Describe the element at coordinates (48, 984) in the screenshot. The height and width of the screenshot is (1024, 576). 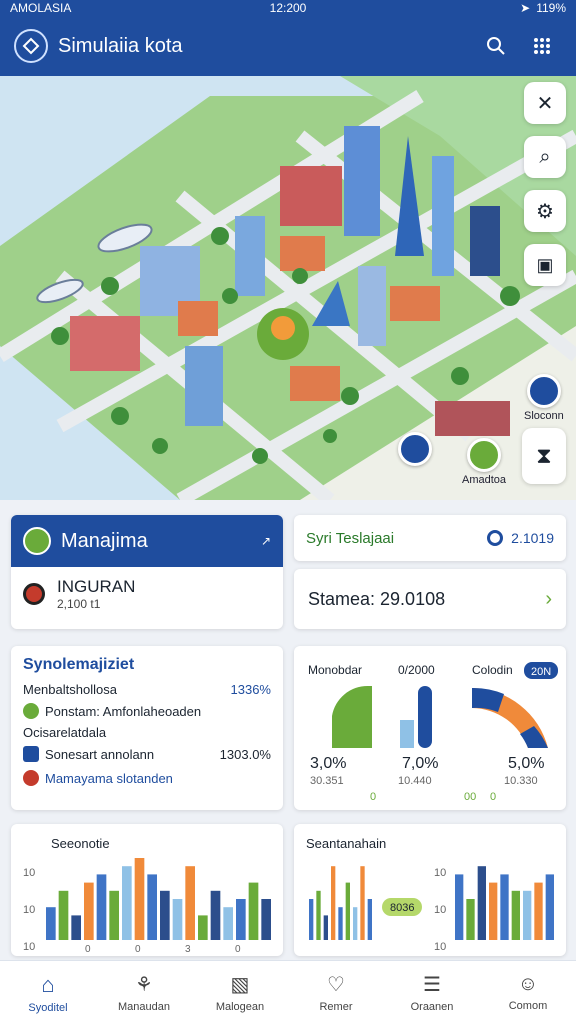
I see `home-icon: ⌂` at that location.